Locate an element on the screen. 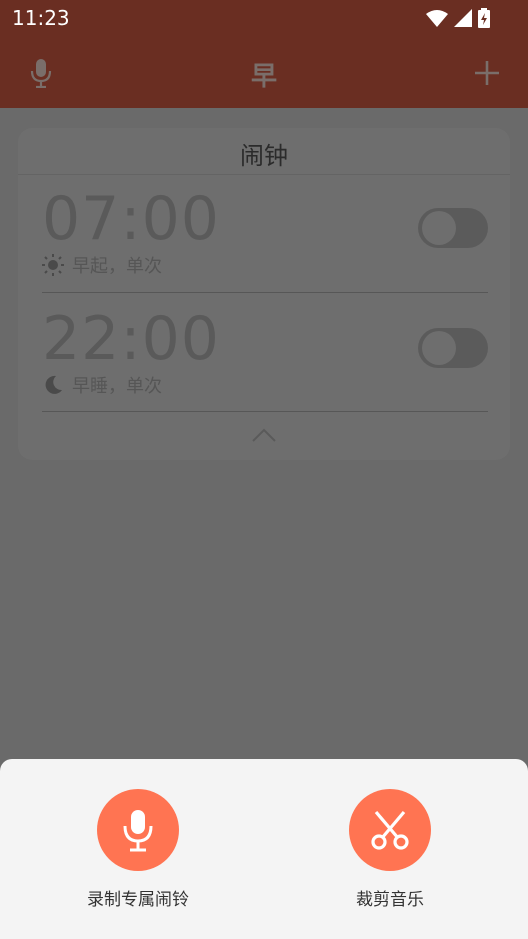  wifi-icon is located at coordinates (437, 18).